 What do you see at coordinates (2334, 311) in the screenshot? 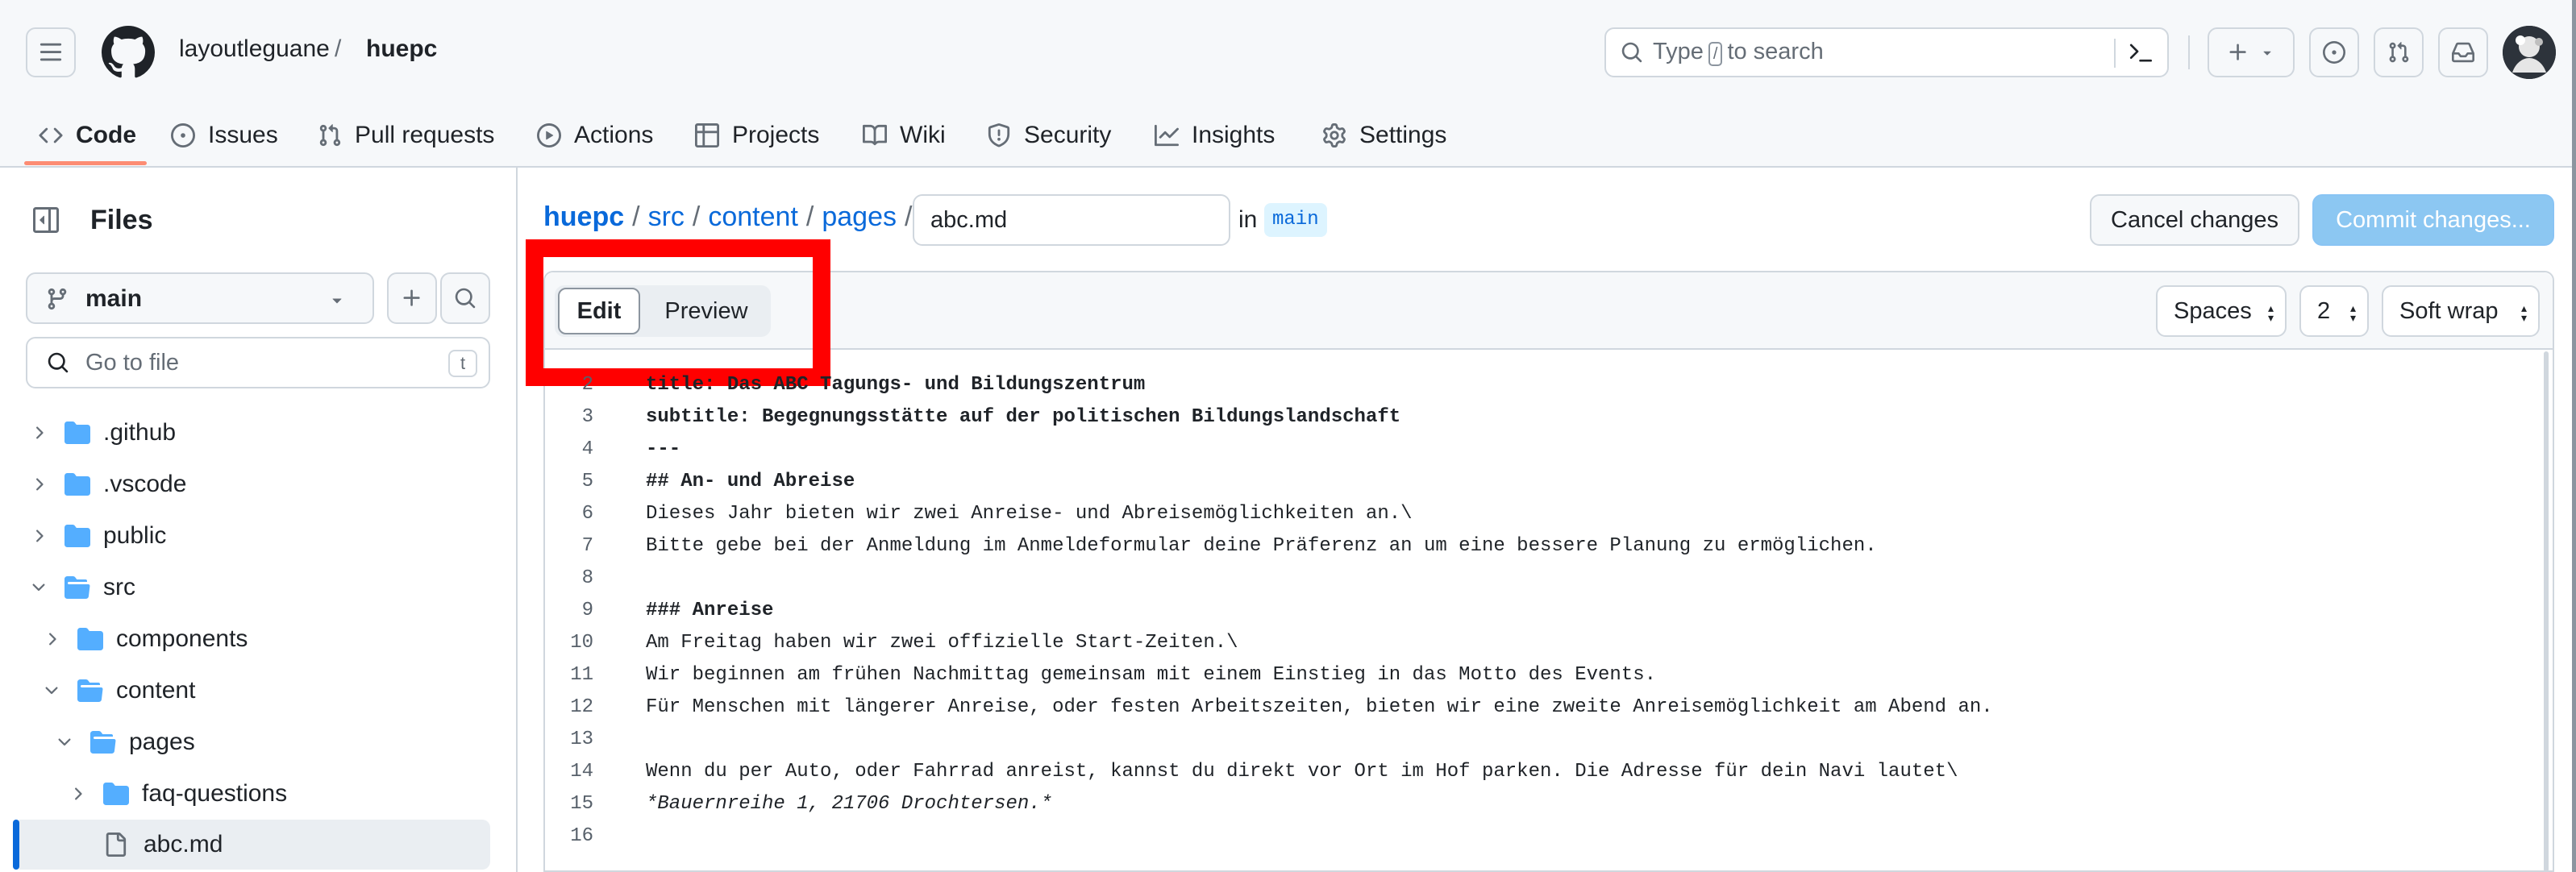
I see `indent-size-select: 2 ▴ ▾` at bounding box center [2334, 311].